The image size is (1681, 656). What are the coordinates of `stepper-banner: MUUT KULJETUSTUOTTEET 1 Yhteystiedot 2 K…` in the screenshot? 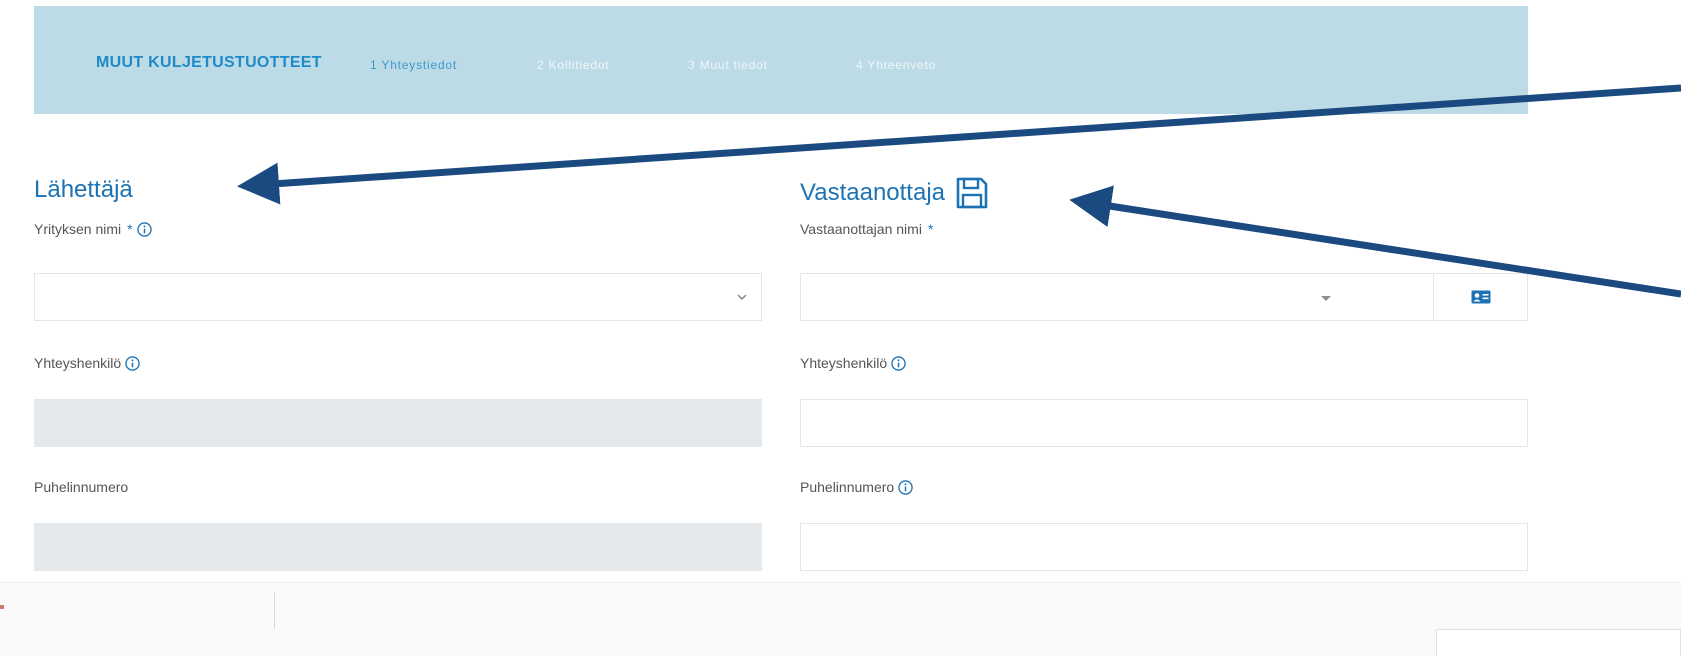 It's located at (781, 60).